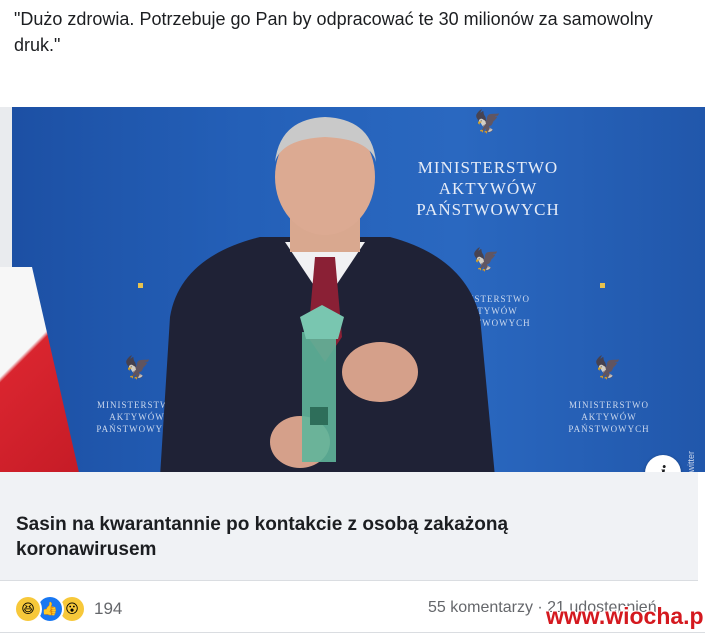 The width and height of the screenshot is (705, 639). What do you see at coordinates (40, 369) in the screenshot?
I see `polish-flag` at bounding box center [40, 369].